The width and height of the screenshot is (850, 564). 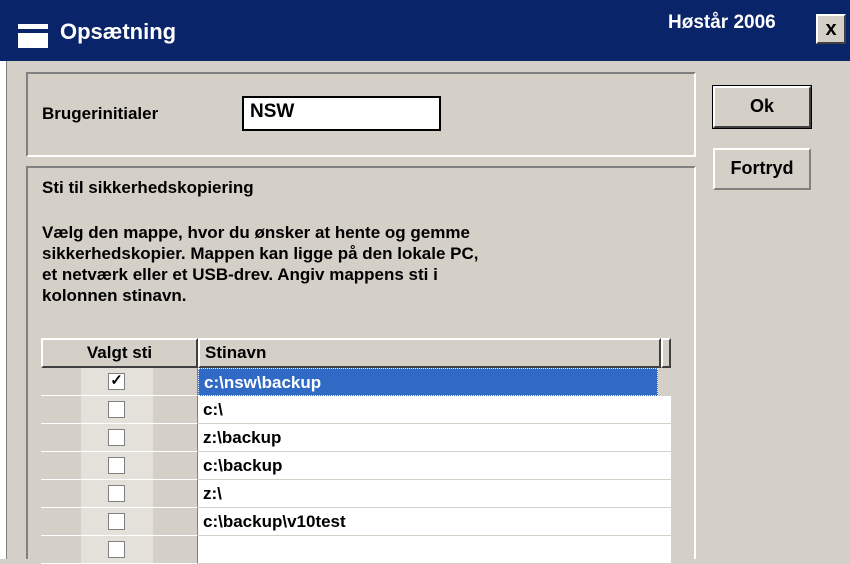 I want to click on season-label: Høstår 2006, so click(x=722, y=22).